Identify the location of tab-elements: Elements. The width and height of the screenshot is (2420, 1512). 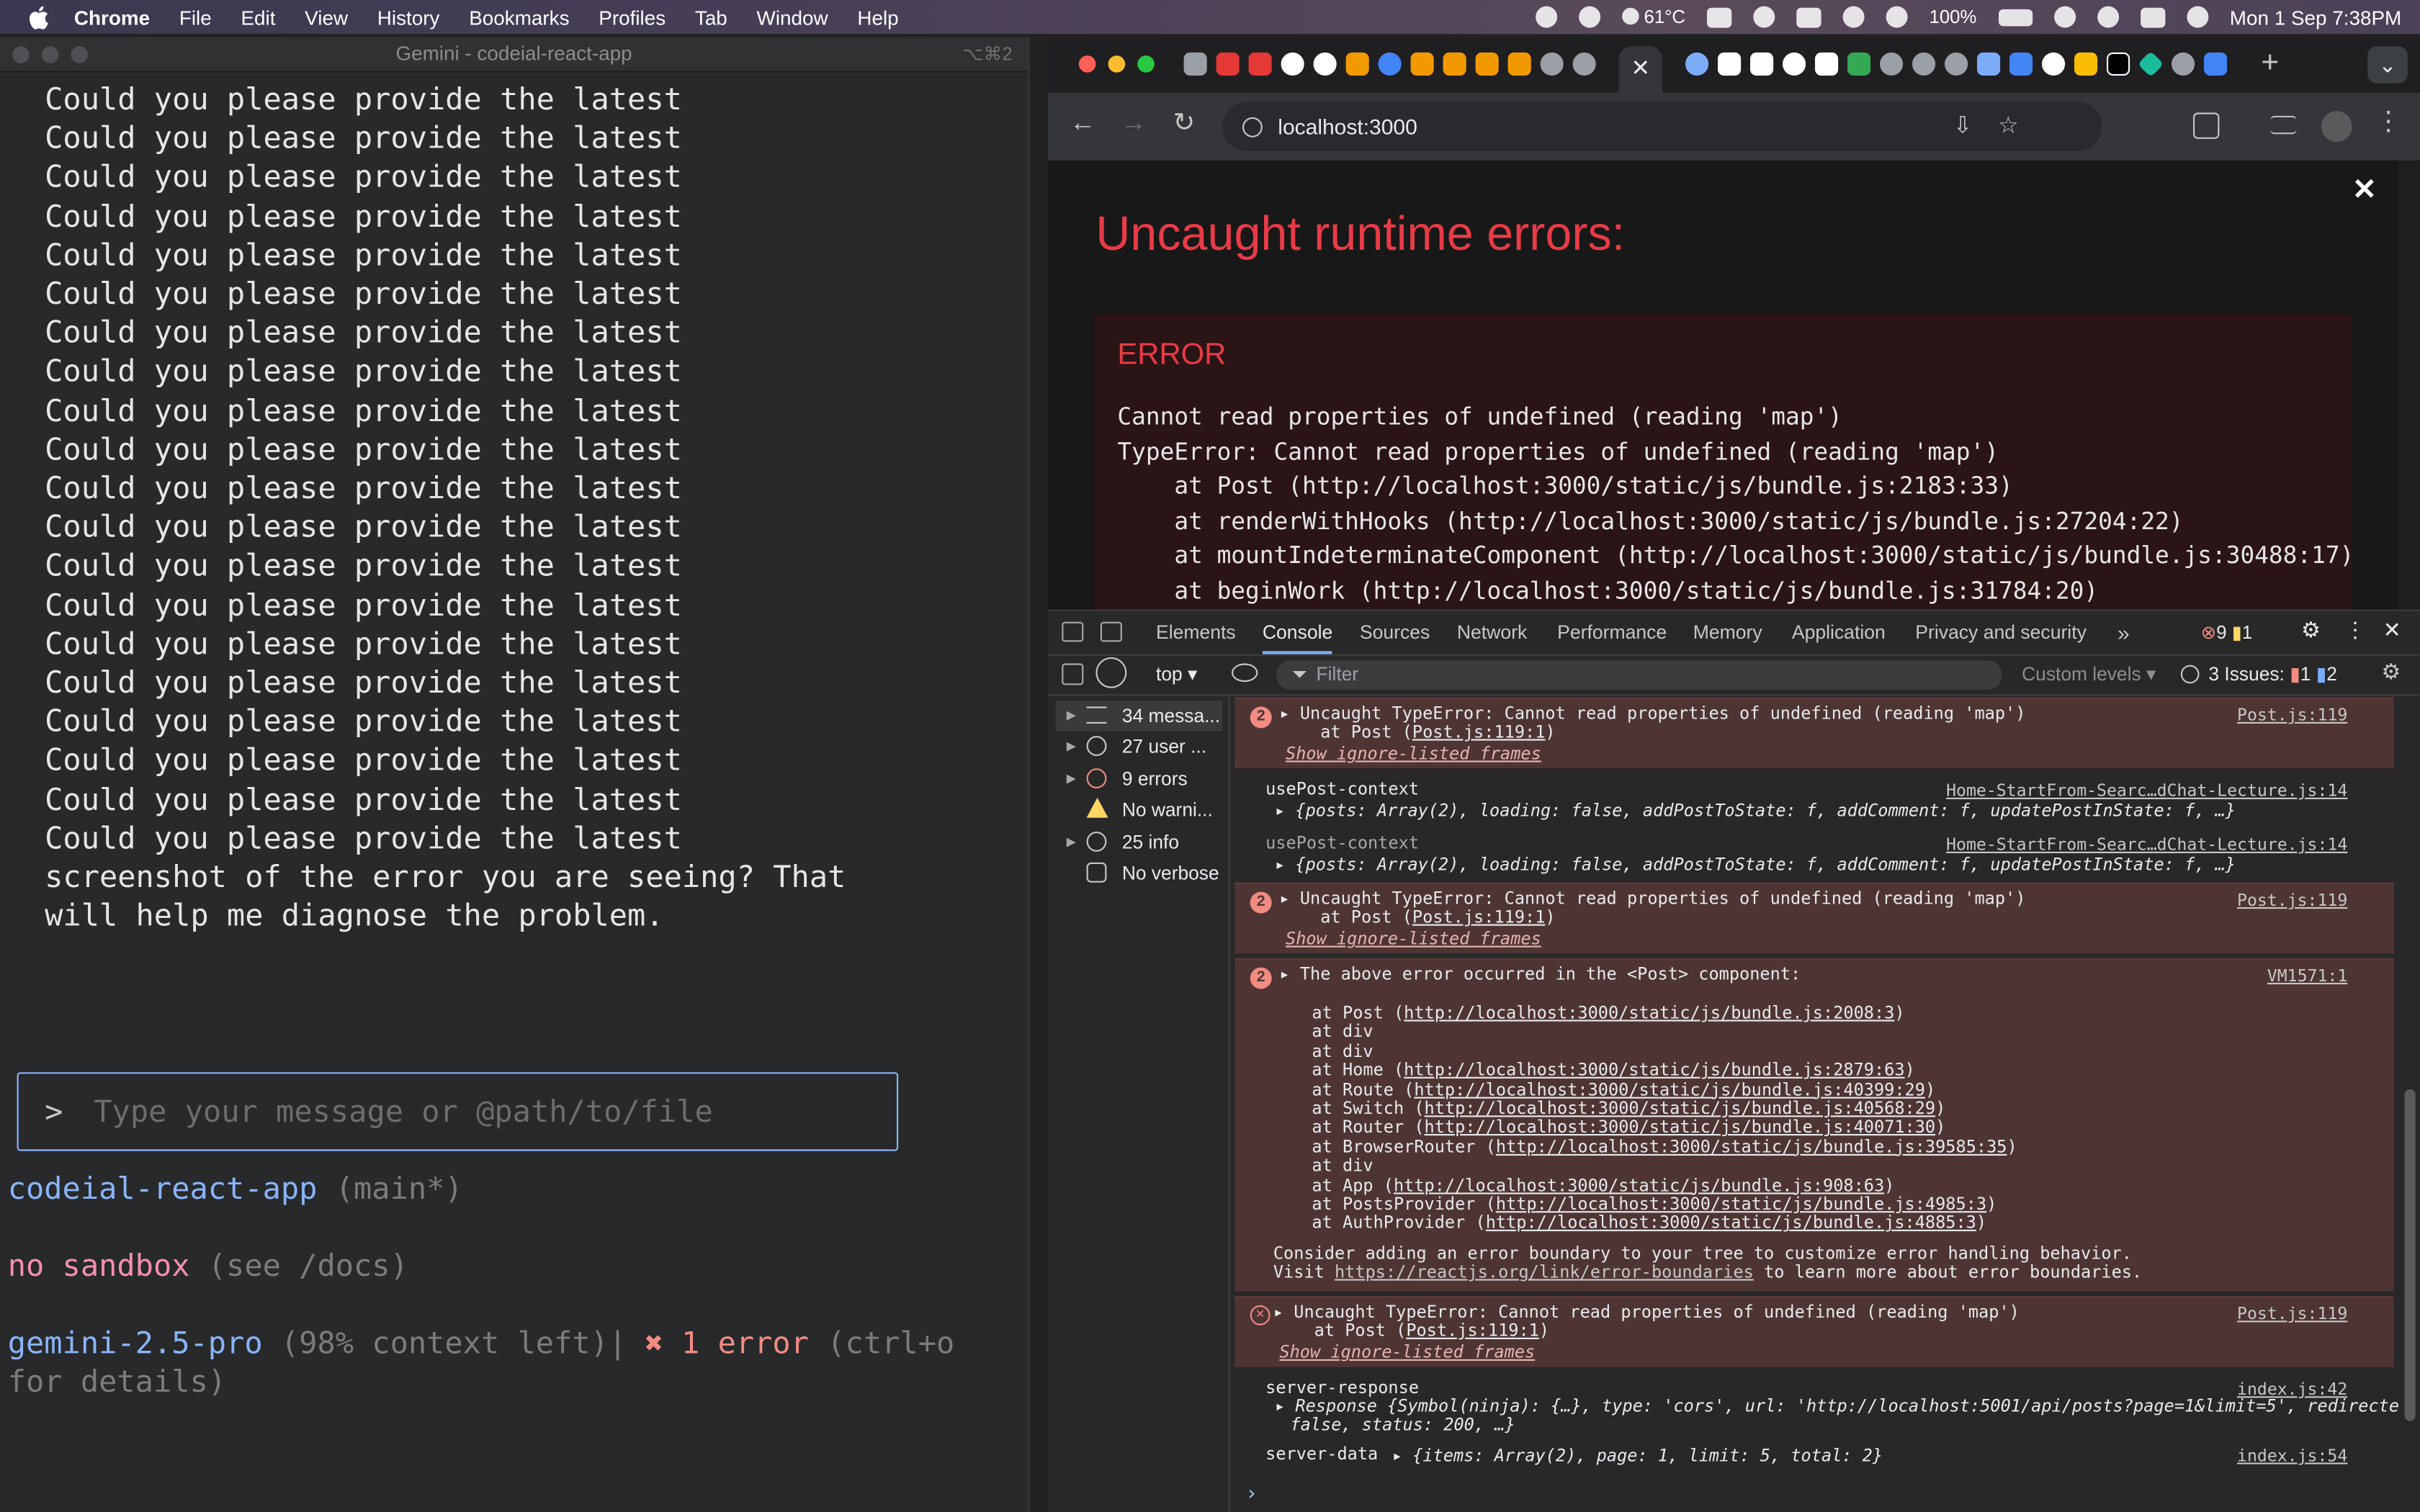
(1196, 632).